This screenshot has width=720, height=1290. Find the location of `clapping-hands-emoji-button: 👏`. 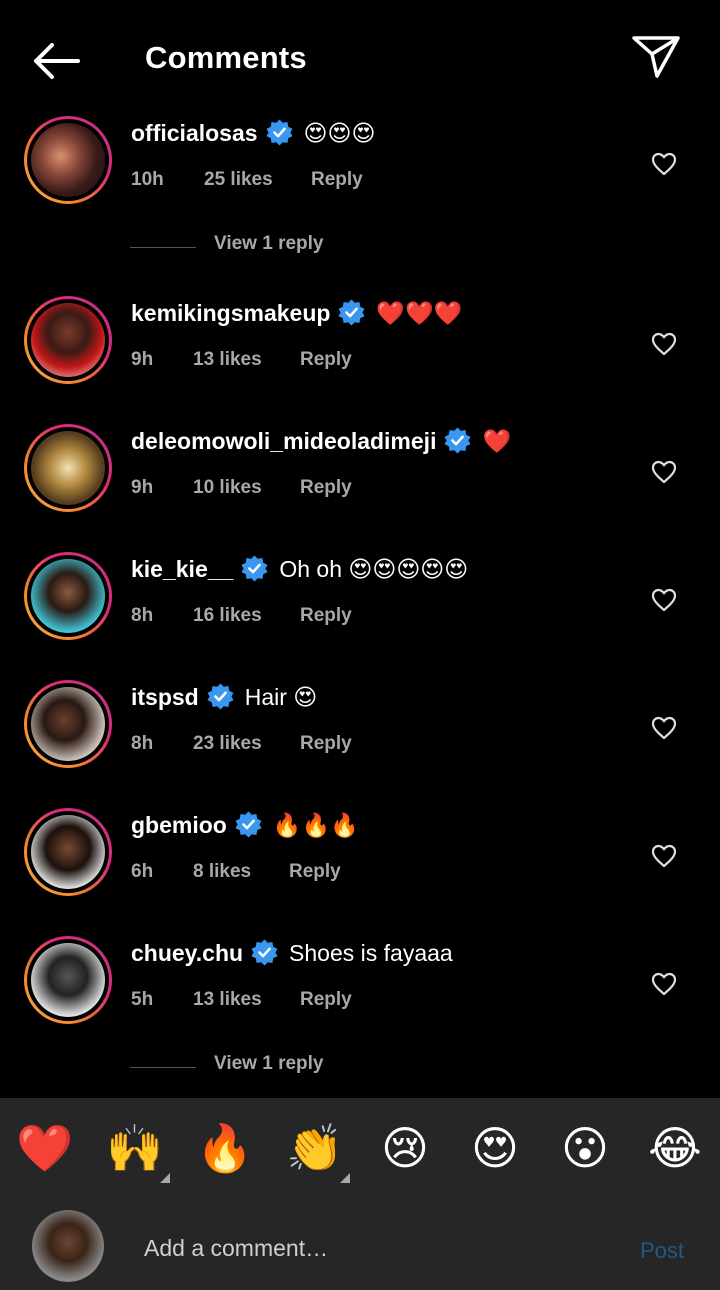

clapping-hands-emoji-button: 👏 is located at coordinates (315, 1148).